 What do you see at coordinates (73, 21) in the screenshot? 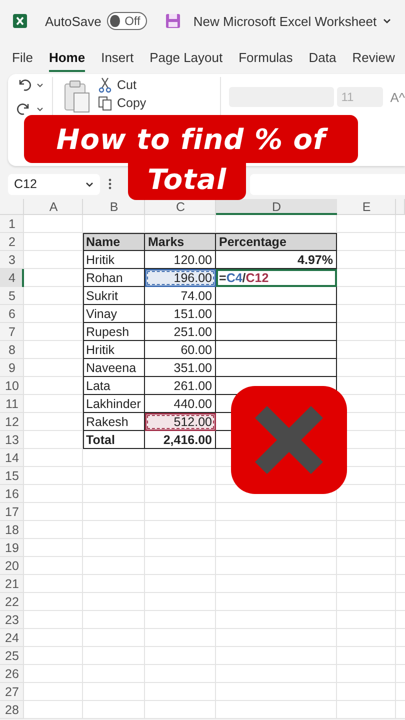
I see `autosave-label: AutoSave` at bounding box center [73, 21].